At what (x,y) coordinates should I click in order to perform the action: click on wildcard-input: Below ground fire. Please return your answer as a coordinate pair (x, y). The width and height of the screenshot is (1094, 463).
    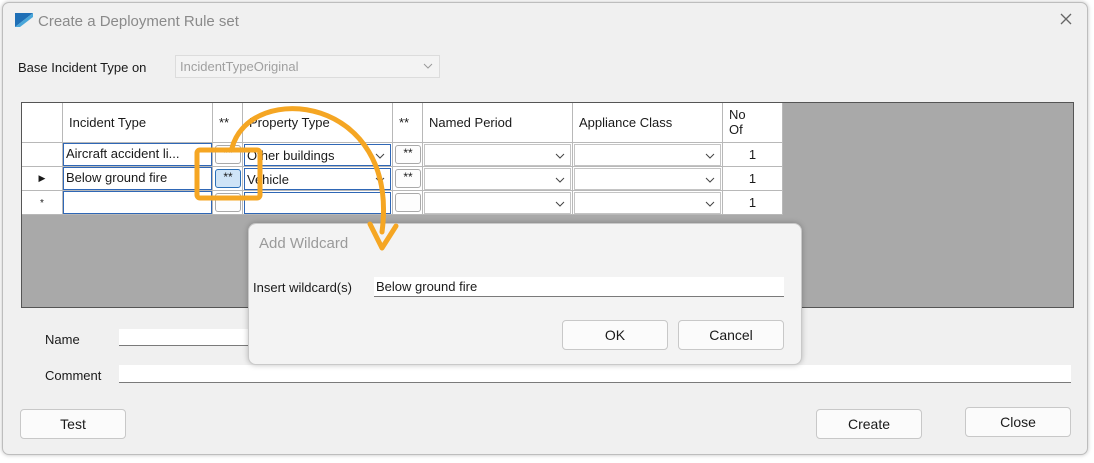
    Looking at the image, I should click on (579, 287).